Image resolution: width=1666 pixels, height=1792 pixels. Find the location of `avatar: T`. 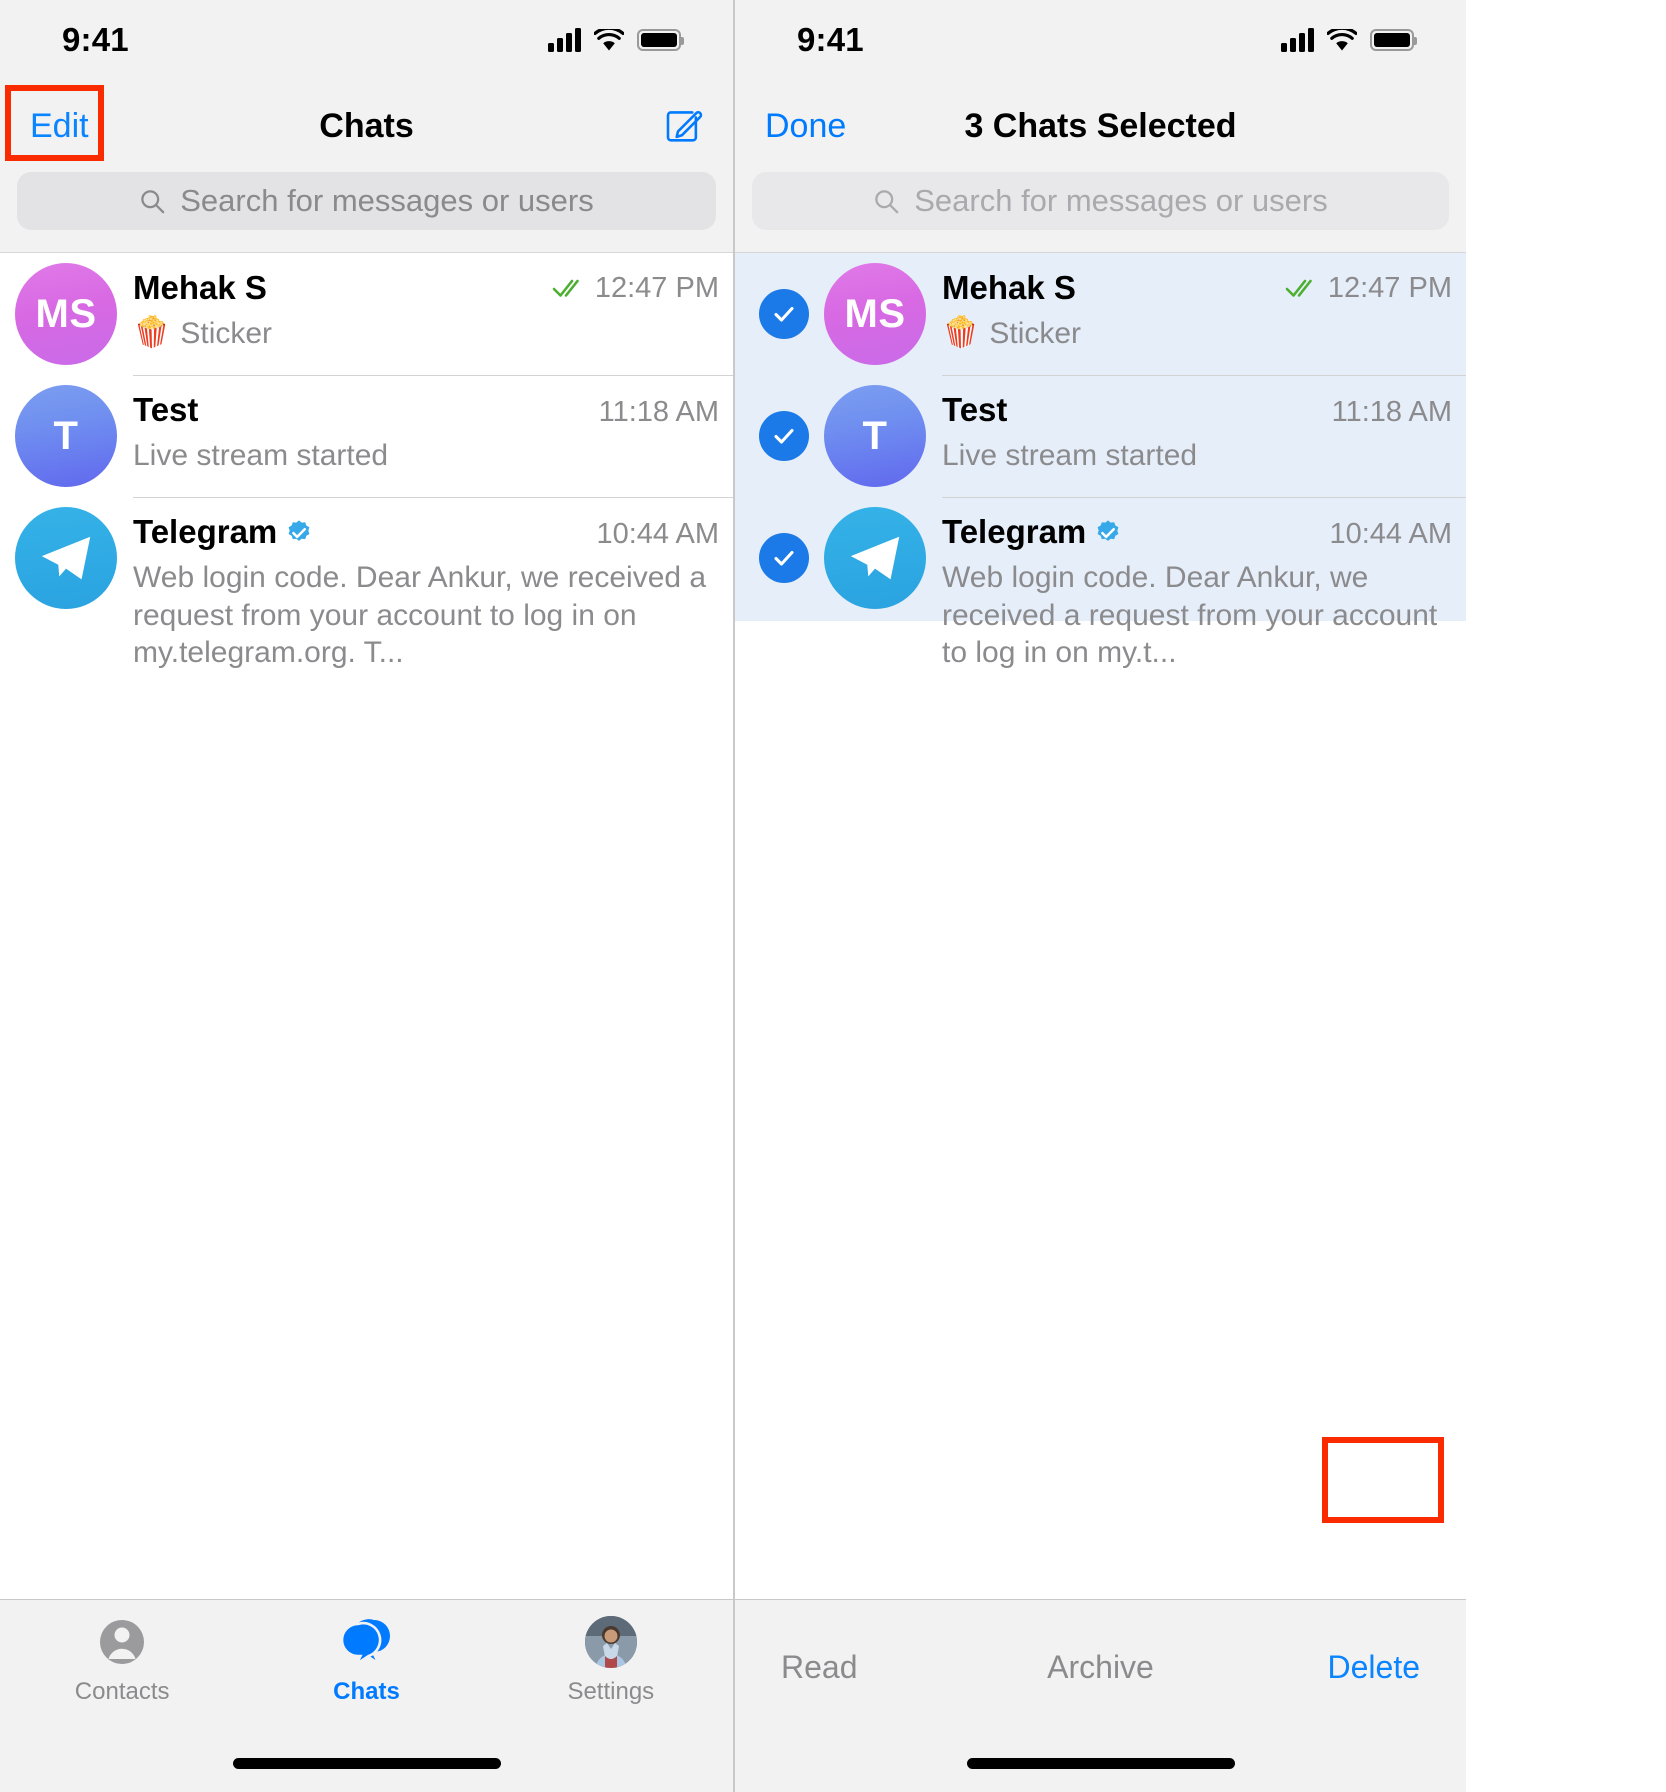

avatar: T is located at coordinates (875, 436).